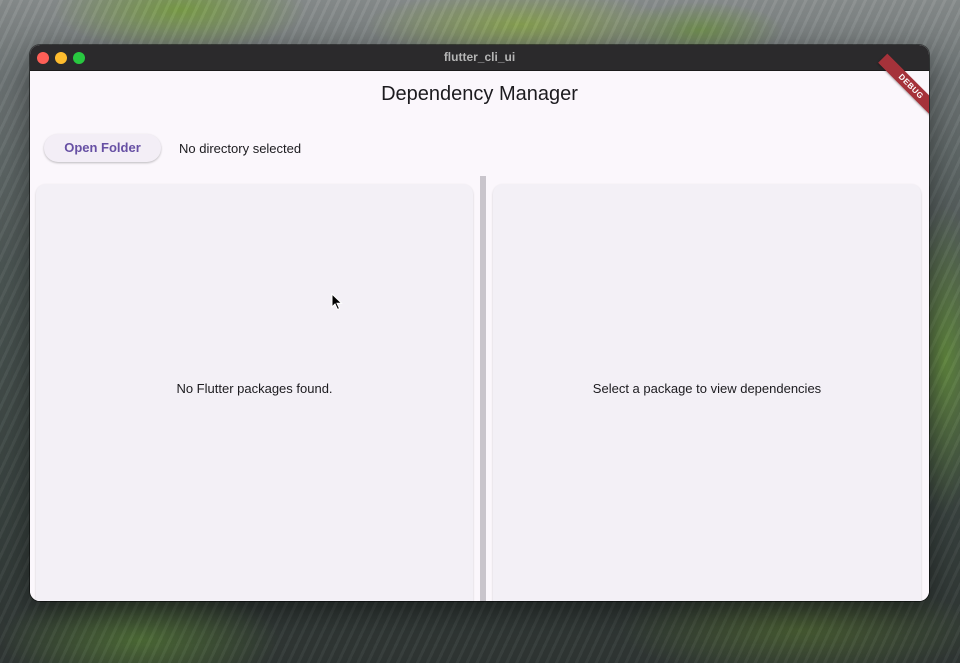 The width and height of the screenshot is (960, 663). I want to click on dependencies-empty-message: Select a package to view dependencies, so click(707, 388).